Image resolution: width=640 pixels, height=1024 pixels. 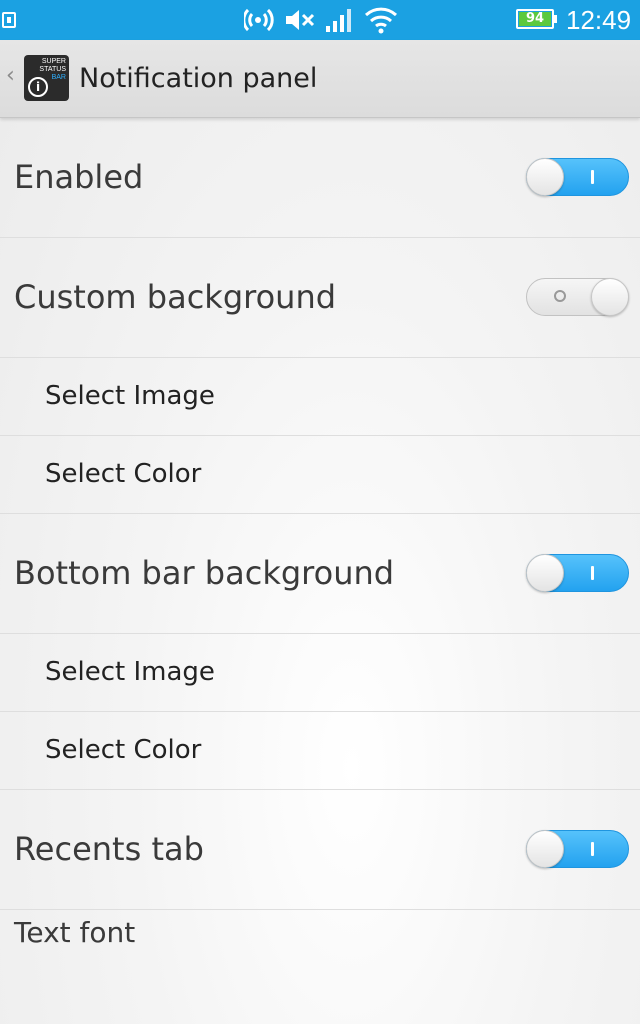 I want to click on battery-level: 94, so click(x=535, y=18).